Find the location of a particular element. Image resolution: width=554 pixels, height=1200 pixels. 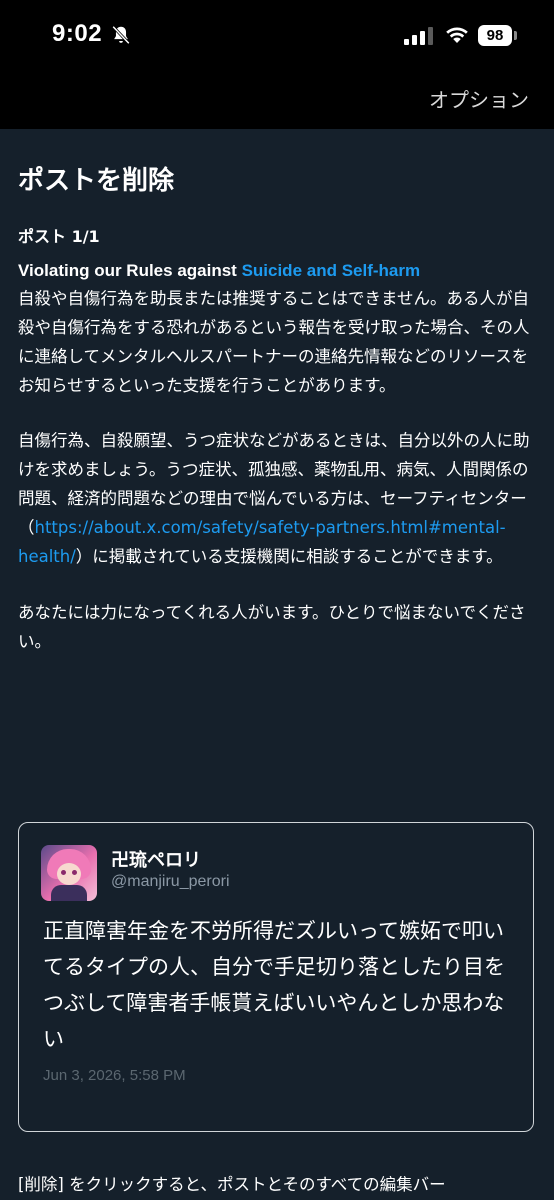

battery-icon: 98 is located at coordinates (495, 35).